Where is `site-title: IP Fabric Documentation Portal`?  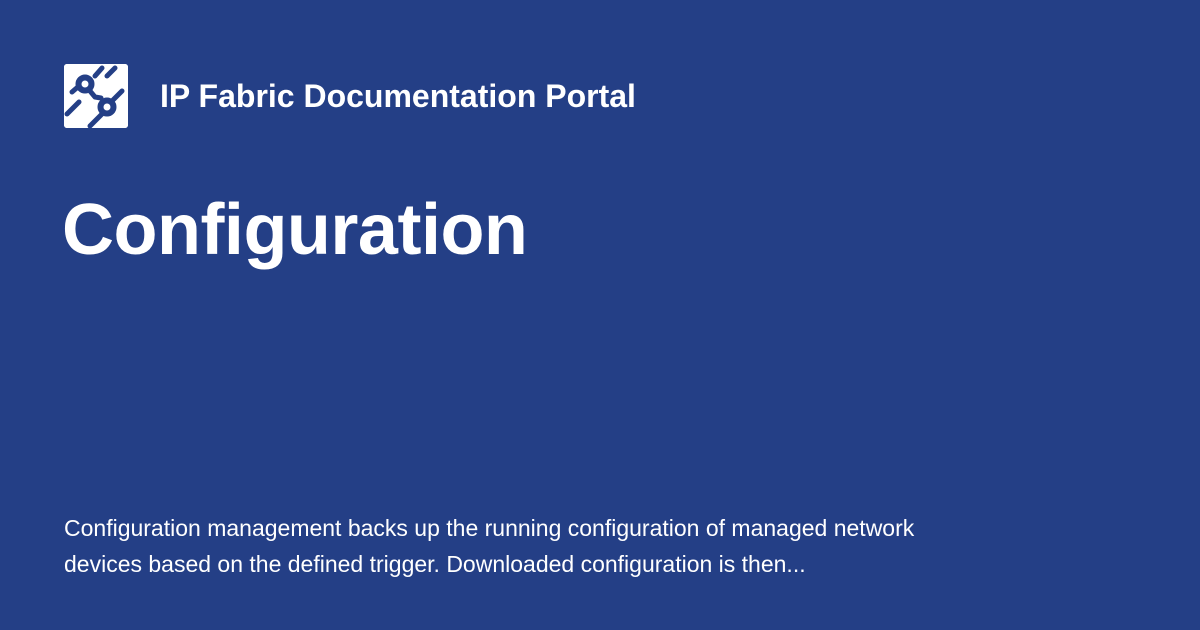 site-title: IP Fabric Documentation Portal is located at coordinates (398, 96).